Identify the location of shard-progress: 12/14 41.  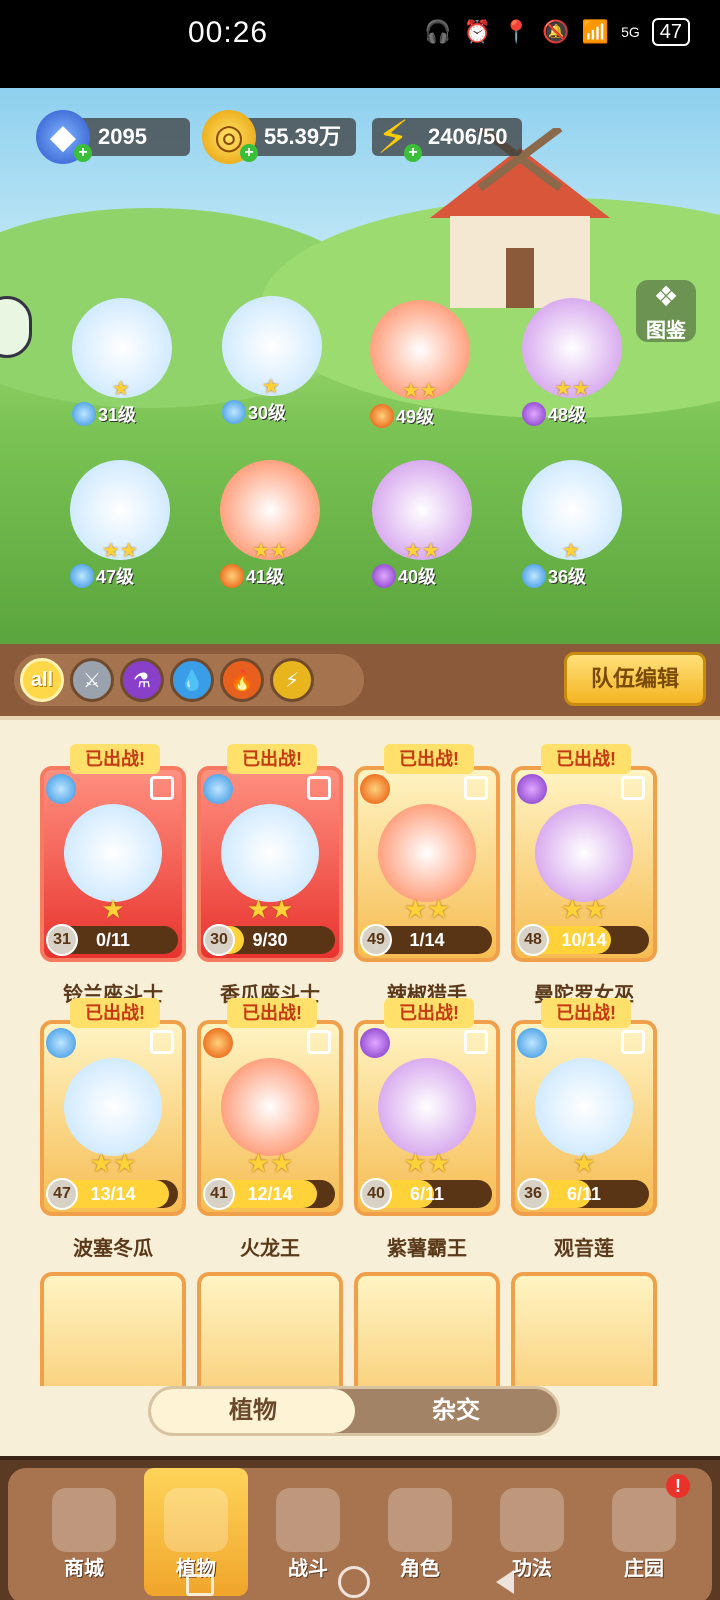
(269, 1194).